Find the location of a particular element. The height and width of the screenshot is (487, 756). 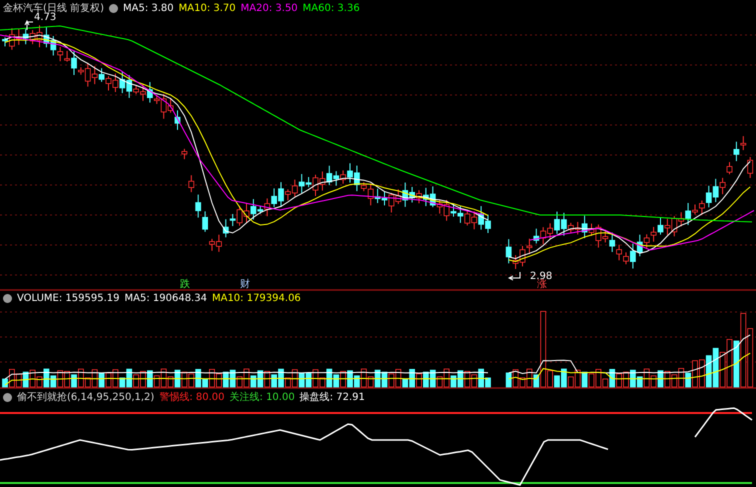

event-marker: 跌 is located at coordinates (185, 284).